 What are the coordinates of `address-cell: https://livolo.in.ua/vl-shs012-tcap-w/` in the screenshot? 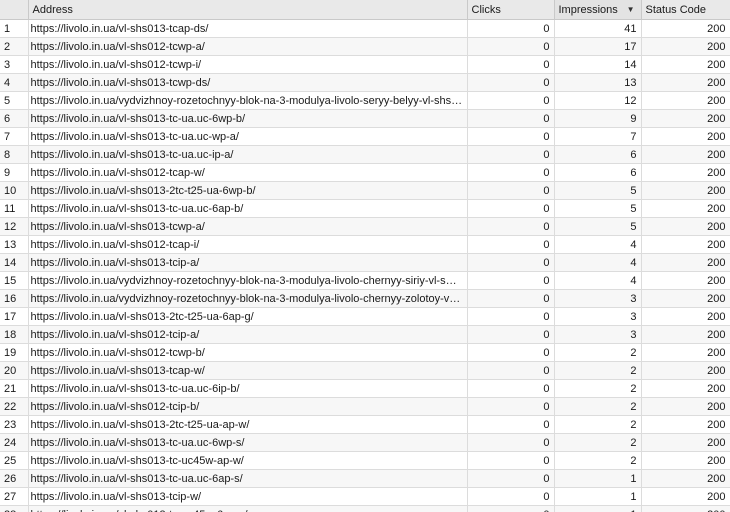 It's located at (248, 172).